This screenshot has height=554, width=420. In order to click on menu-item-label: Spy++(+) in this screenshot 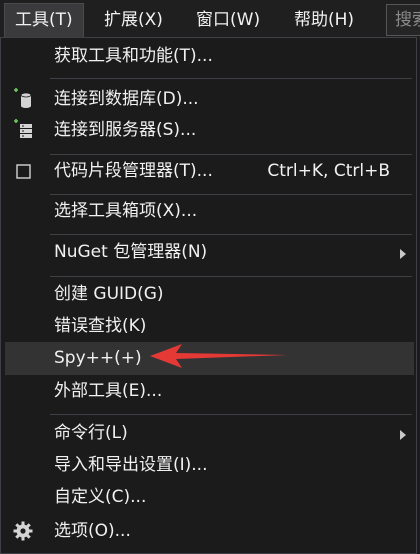, I will do `click(98, 358)`.